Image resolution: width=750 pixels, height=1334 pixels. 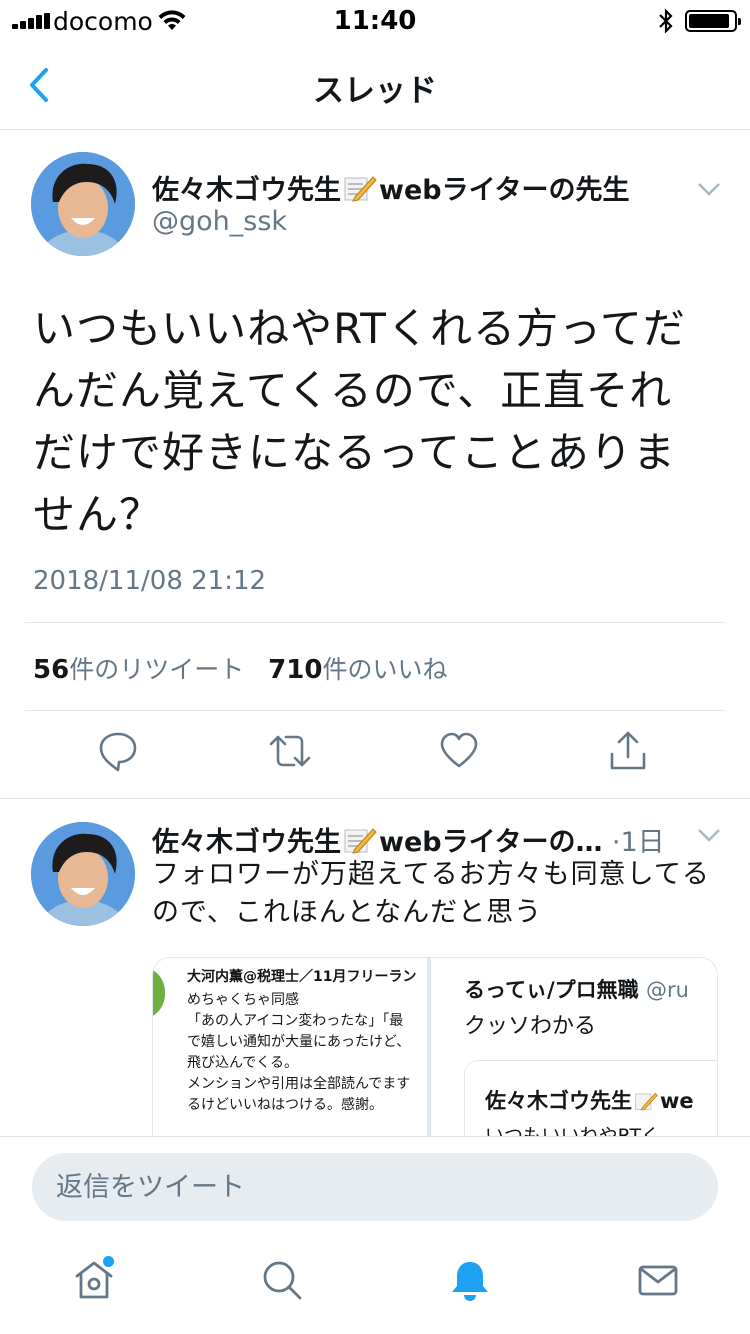 I want to click on bluetooth-icon, so click(x=666, y=21).